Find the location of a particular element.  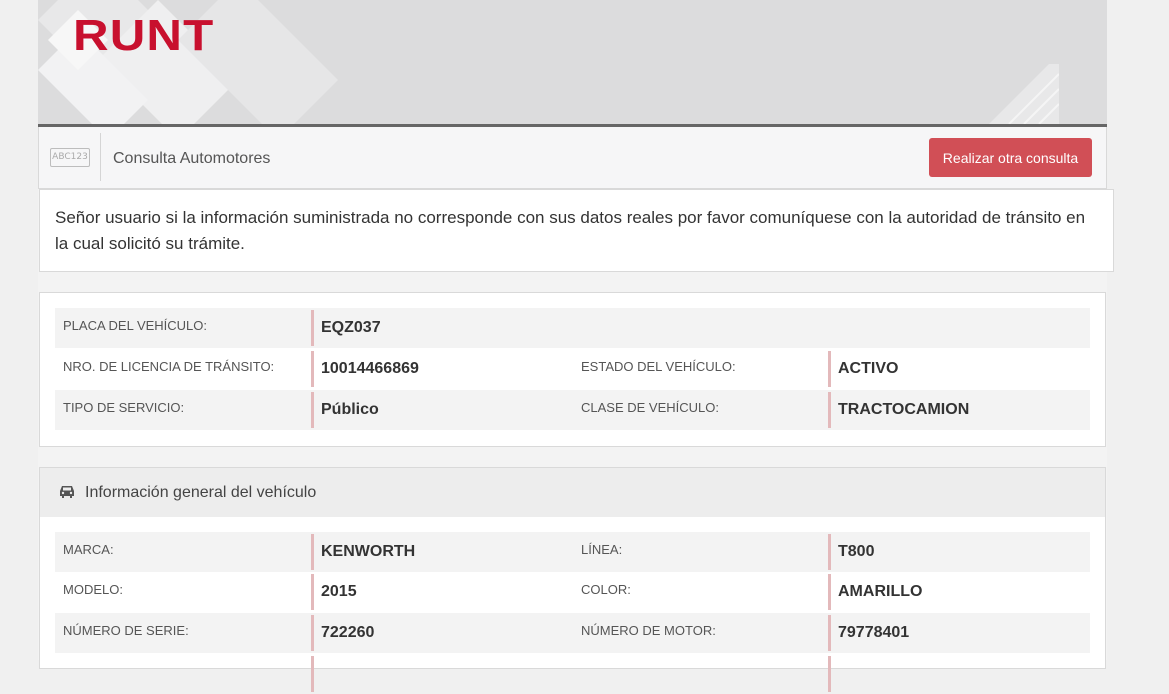

serie-label: NÚMERO DE SERIE: is located at coordinates (126, 630).